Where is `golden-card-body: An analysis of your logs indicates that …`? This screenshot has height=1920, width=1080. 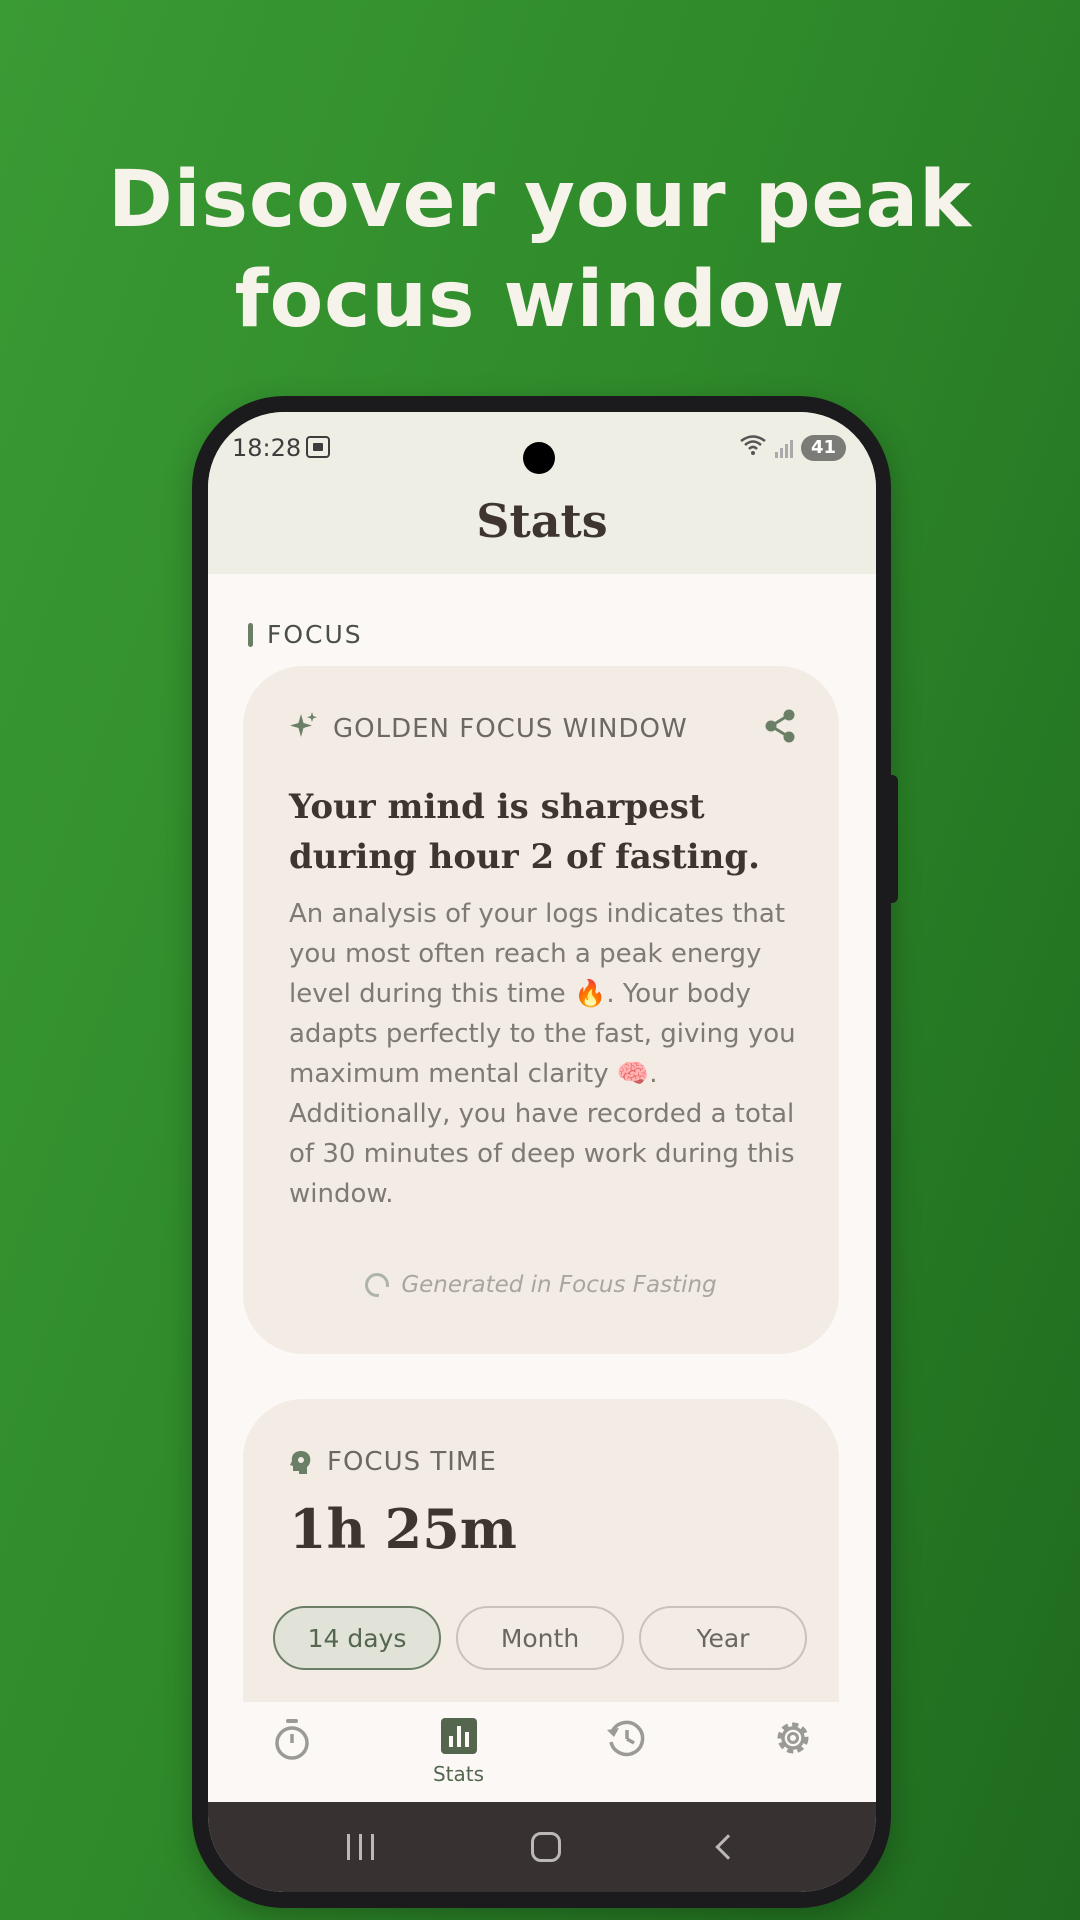
golden-card-body: An analysis of your logs indicates that … is located at coordinates (542, 1054).